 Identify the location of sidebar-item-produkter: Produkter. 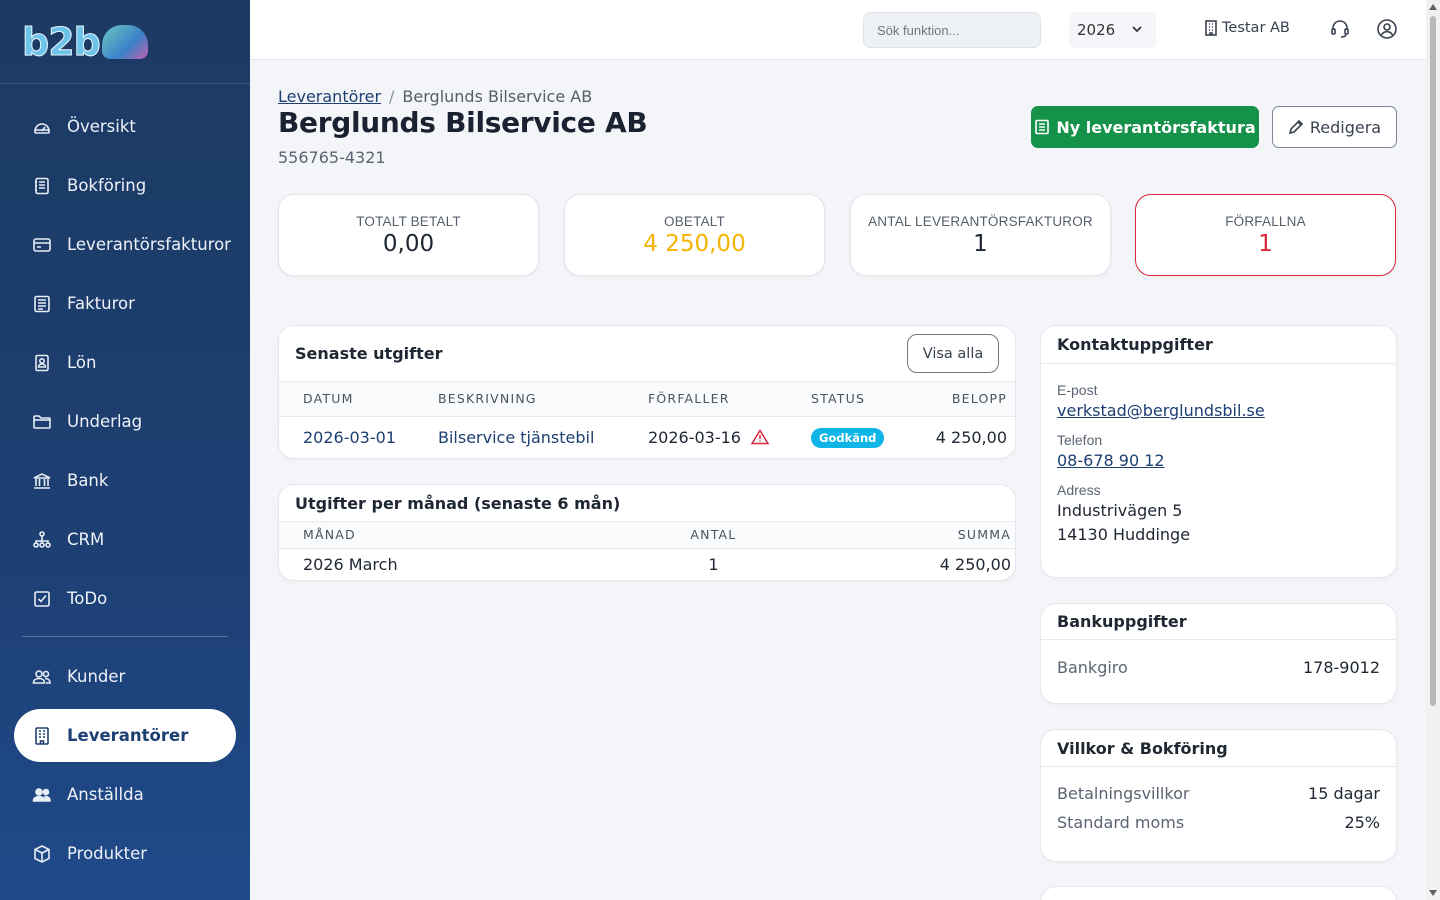
(125, 853).